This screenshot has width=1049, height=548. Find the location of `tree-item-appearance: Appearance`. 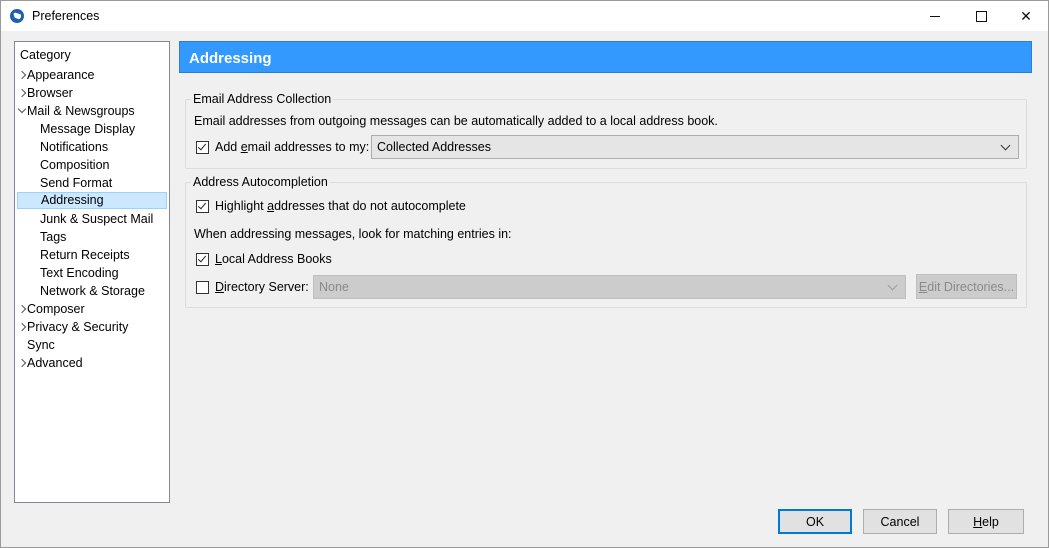

tree-item-appearance: Appearance is located at coordinates (92, 75).